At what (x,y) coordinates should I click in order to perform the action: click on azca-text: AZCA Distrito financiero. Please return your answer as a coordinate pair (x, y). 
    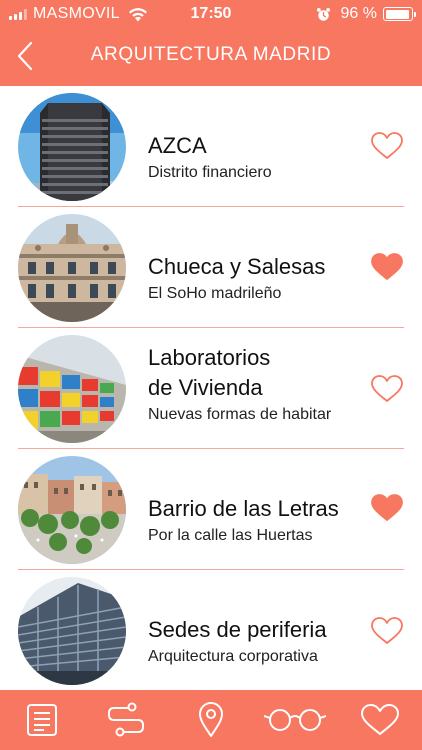
    Looking at the image, I should click on (250, 158).